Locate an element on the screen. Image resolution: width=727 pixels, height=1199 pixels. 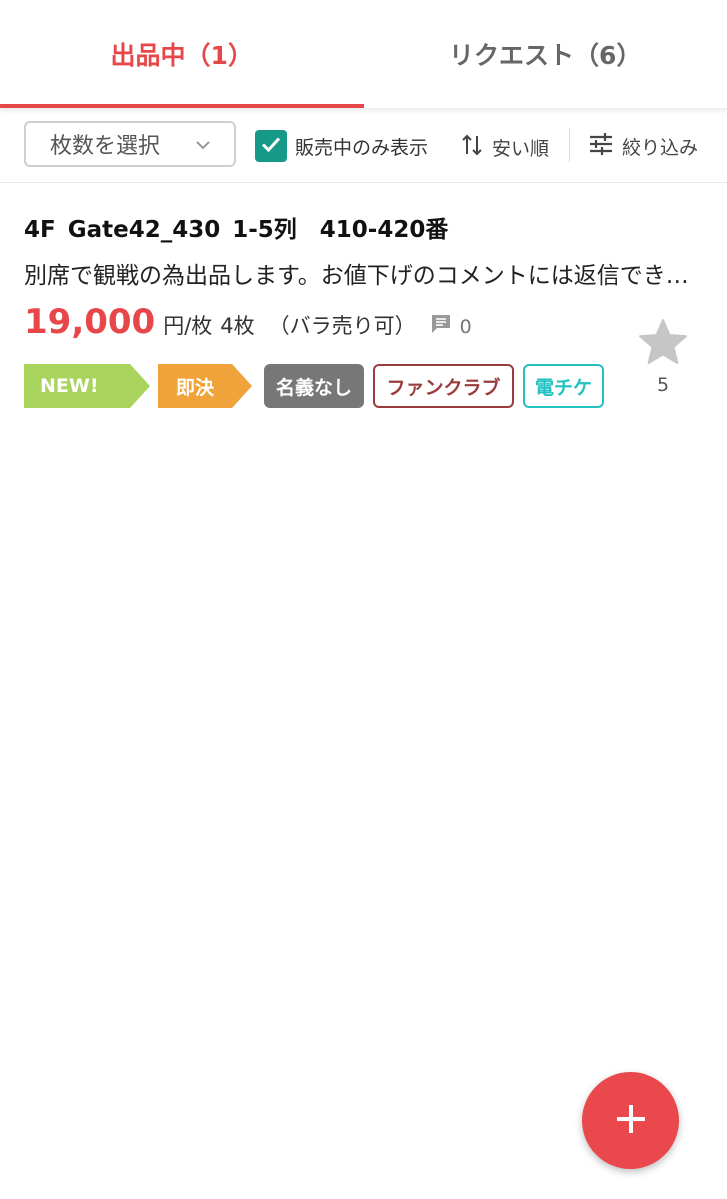
comment-count: 0 is located at coordinates (451, 326).